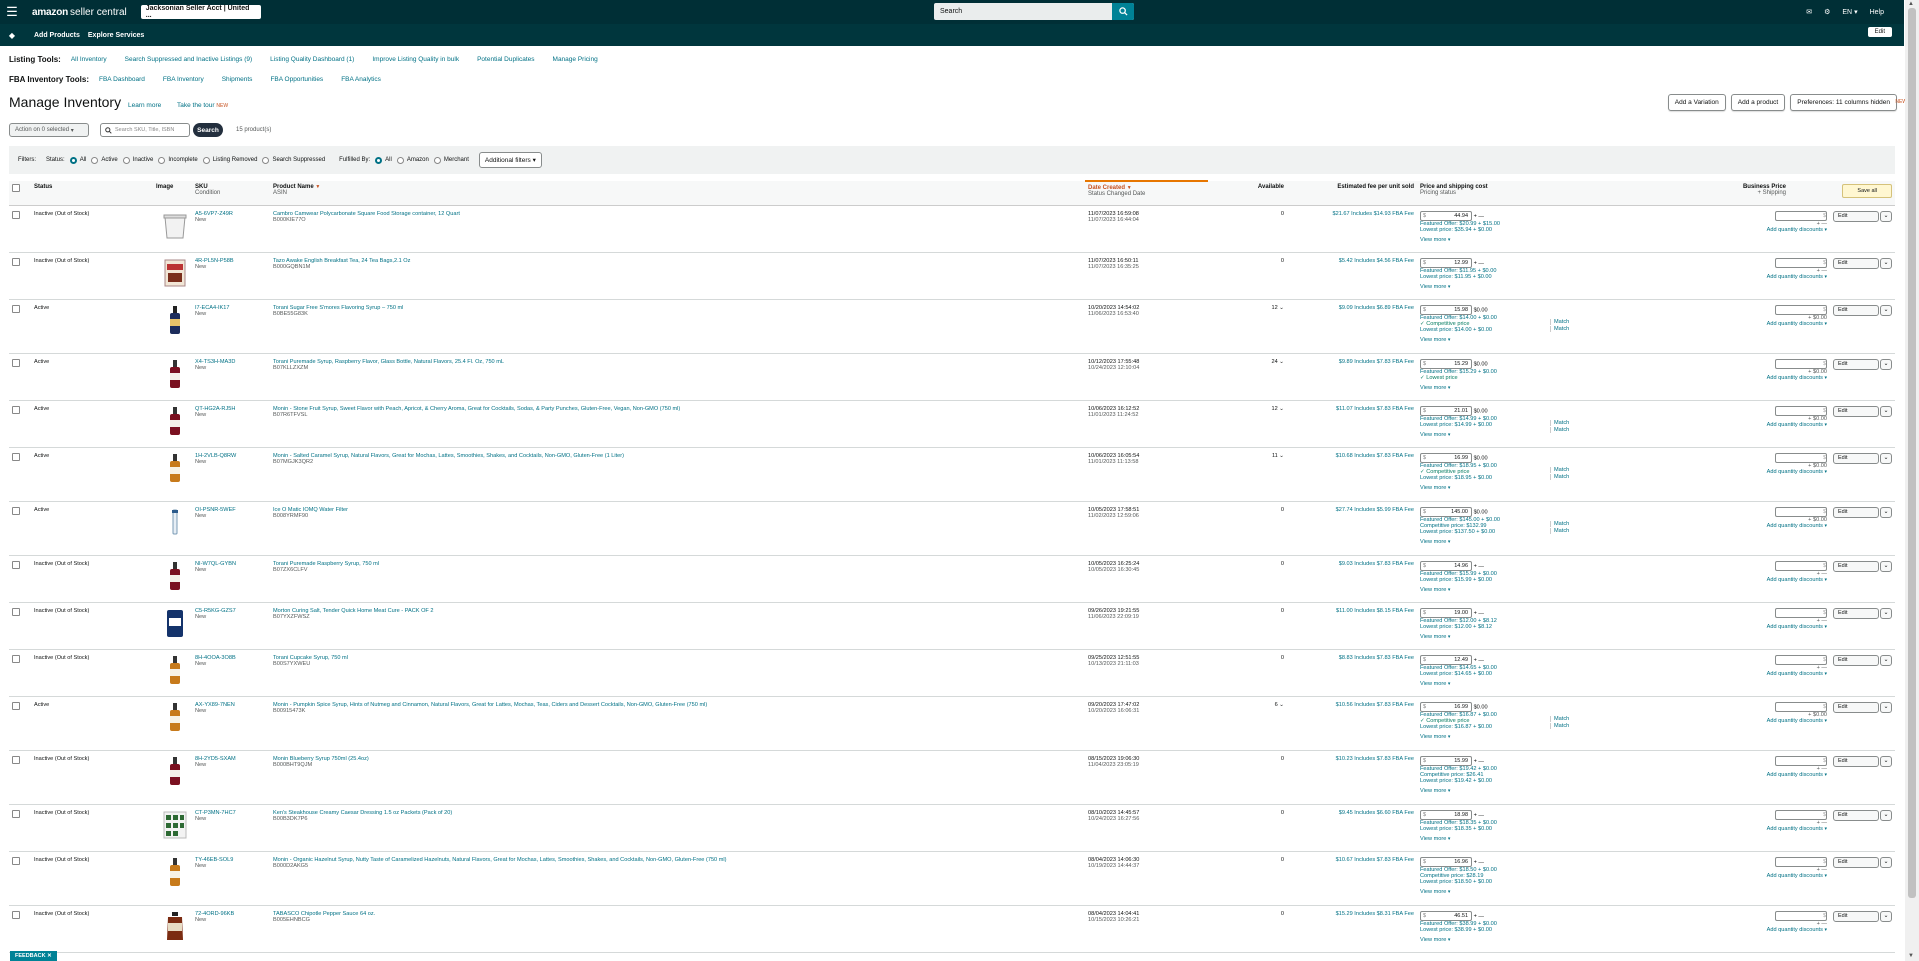 This screenshot has width=1919, height=961. I want to click on add-product-button: Add a product, so click(1758, 102).